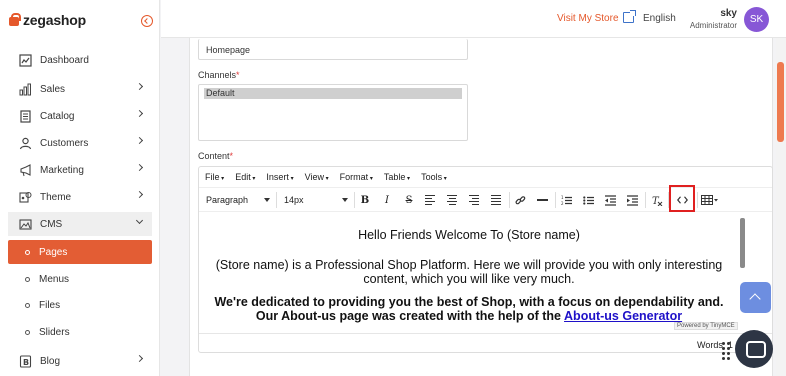 The height and width of the screenshot is (376, 786). What do you see at coordinates (25, 197) in the screenshot?
I see `palette-icon` at bounding box center [25, 197].